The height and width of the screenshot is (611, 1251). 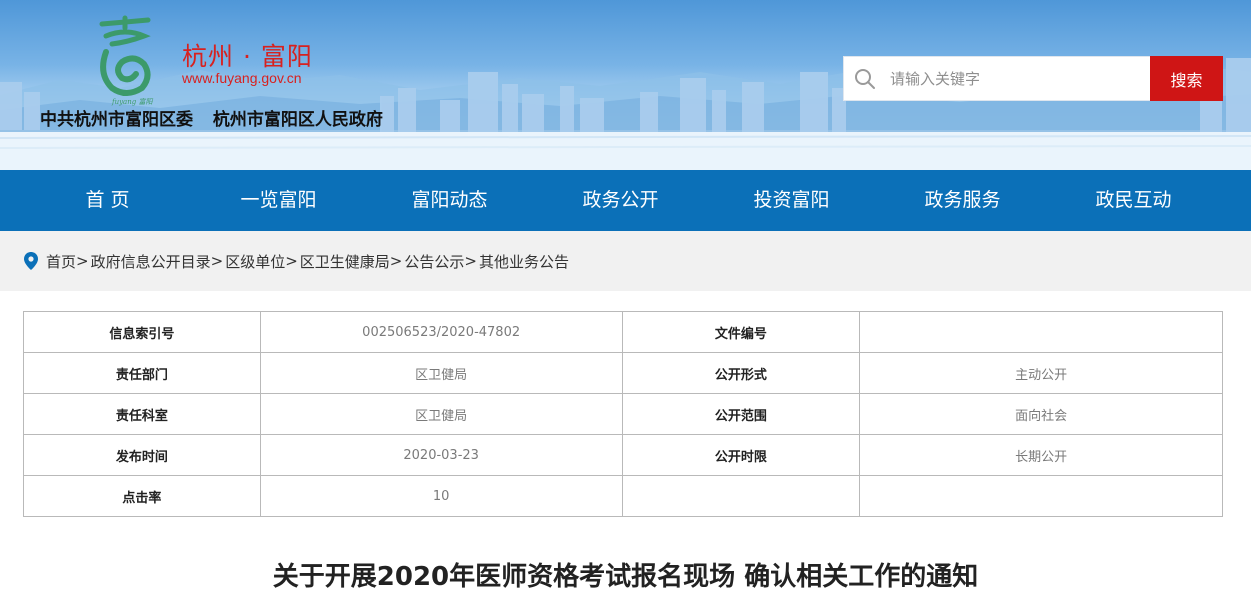 What do you see at coordinates (142, 332) in the screenshot?
I see `info-key-index-number: 信息索引号` at bounding box center [142, 332].